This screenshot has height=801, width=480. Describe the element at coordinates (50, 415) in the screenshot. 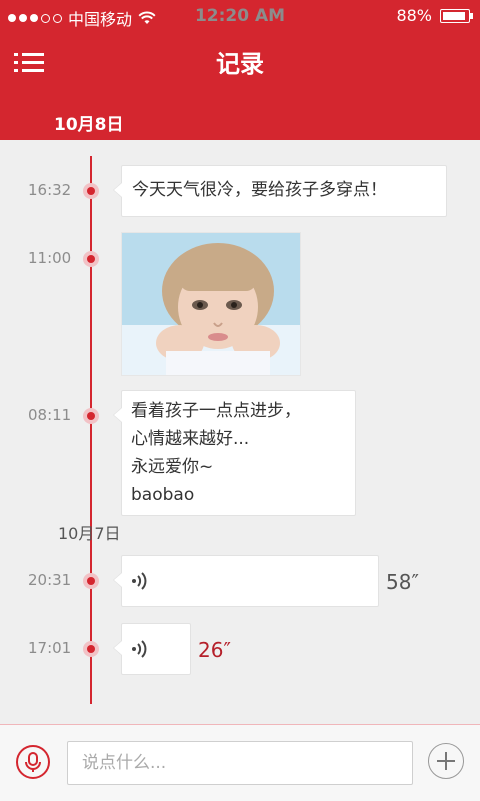

I see `entry-time: 08:11` at that location.